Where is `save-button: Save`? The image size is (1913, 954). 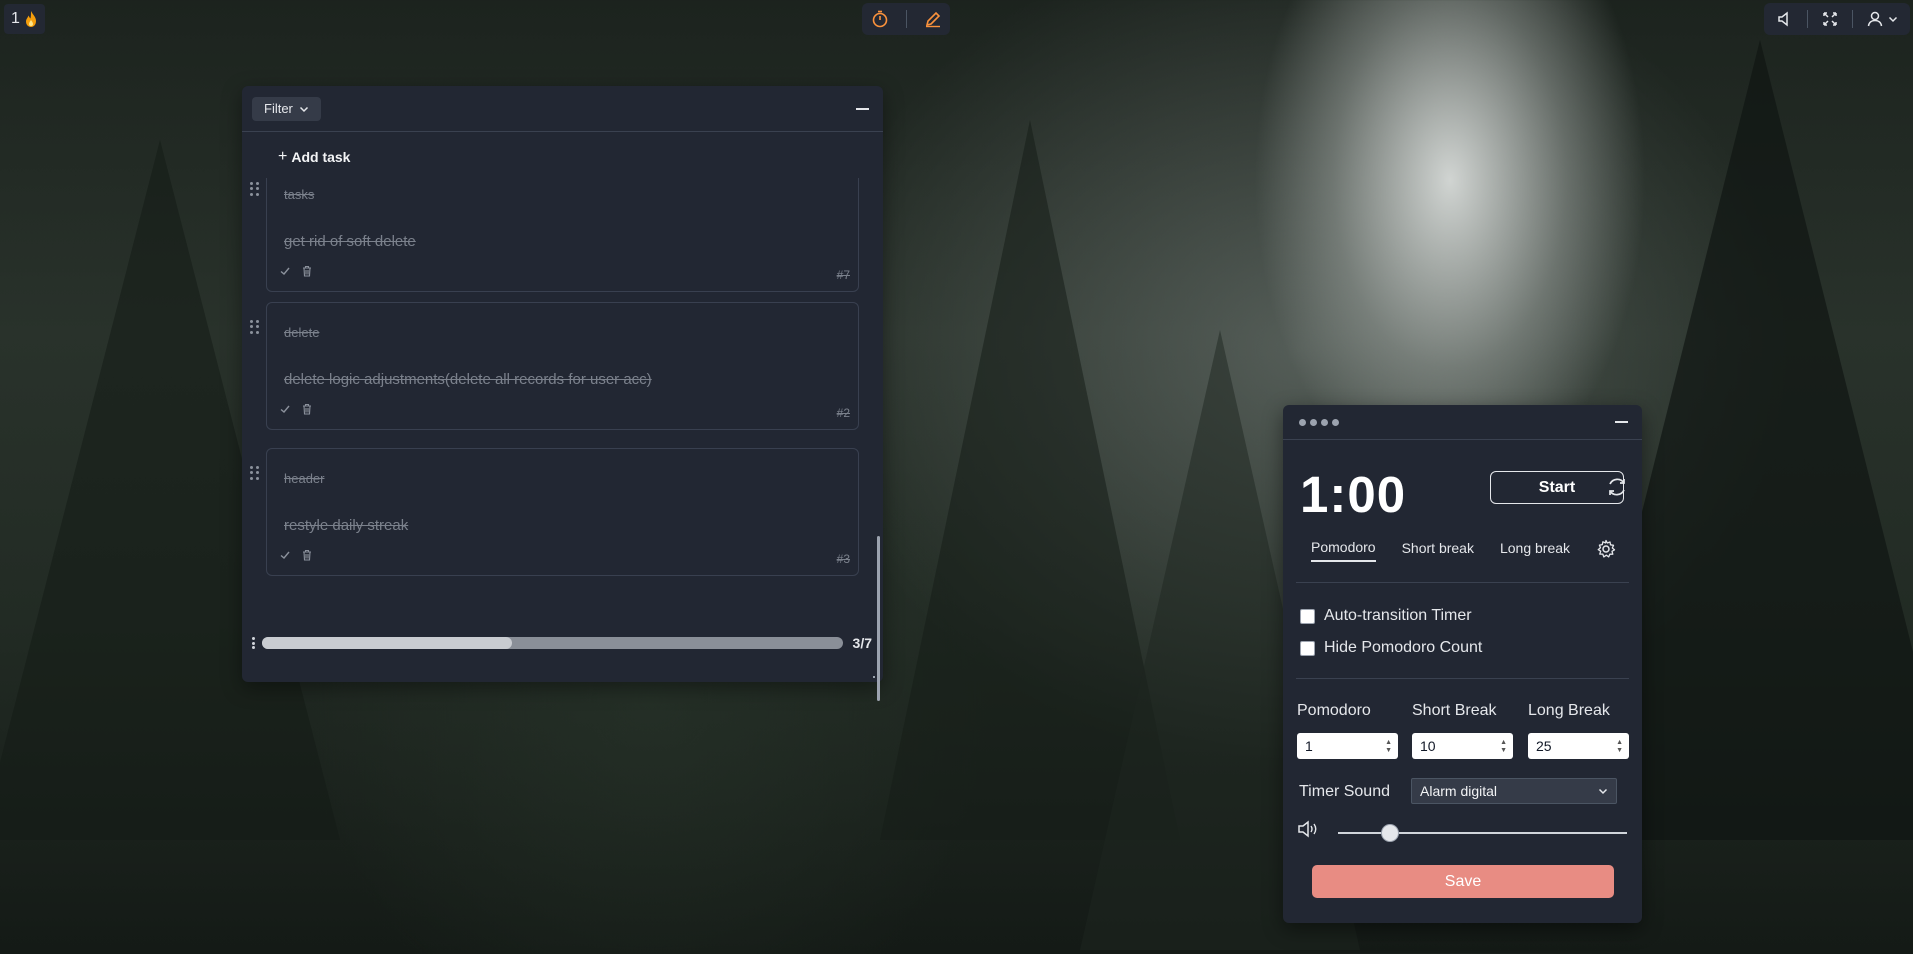 save-button: Save is located at coordinates (1463, 881).